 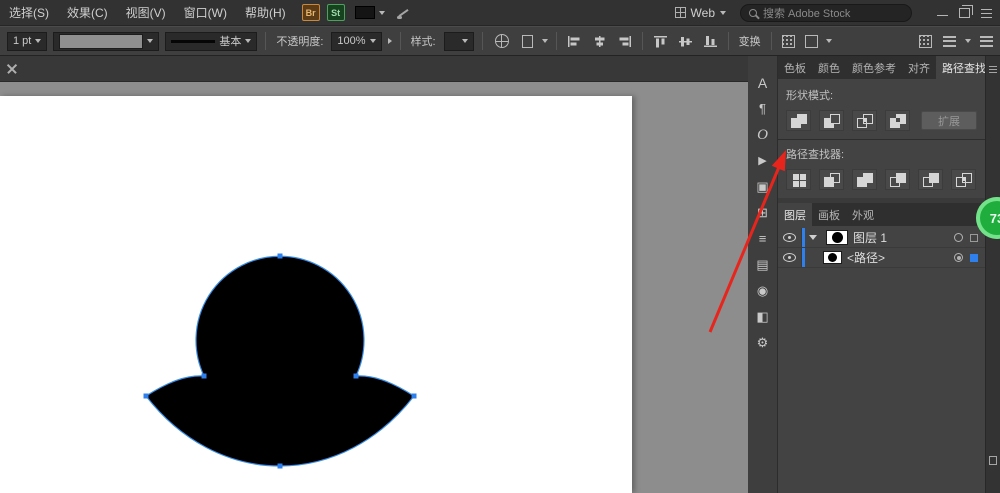 I want to click on panel-group-tabbar: 色板 颜色 颜色参考 对齐 路径查找器, so click(x=881, y=67).